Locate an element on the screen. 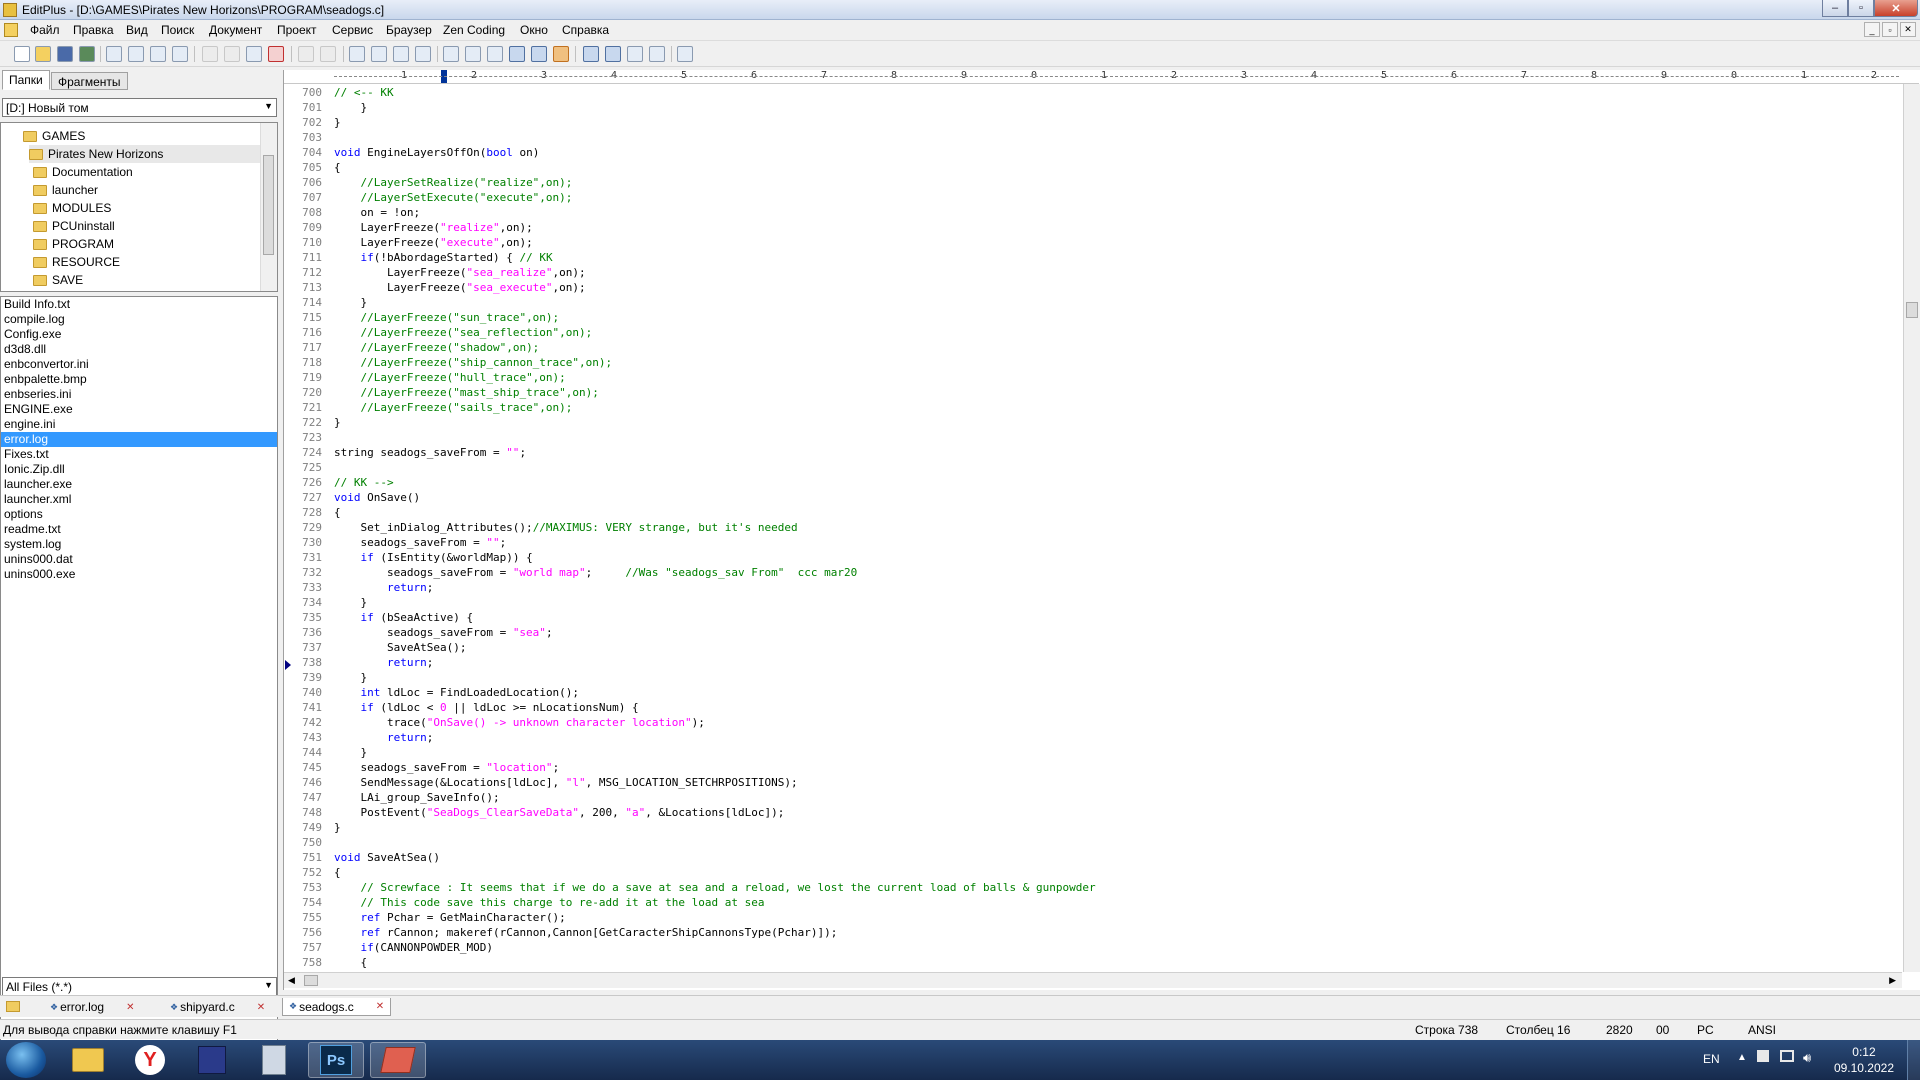 The image size is (1920, 1080). print-preview-icon is located at coordinates (114, 54).